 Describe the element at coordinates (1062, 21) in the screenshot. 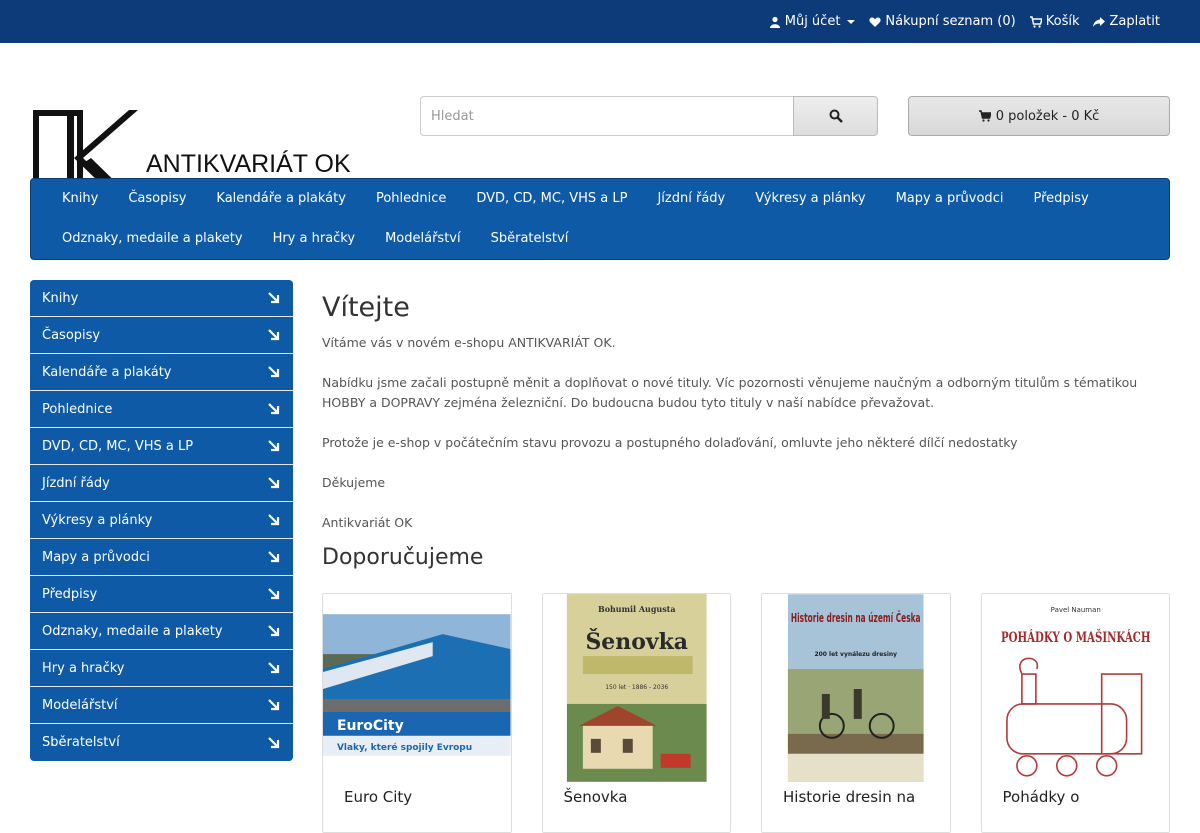

I see `cart-label: Košík` at that location.